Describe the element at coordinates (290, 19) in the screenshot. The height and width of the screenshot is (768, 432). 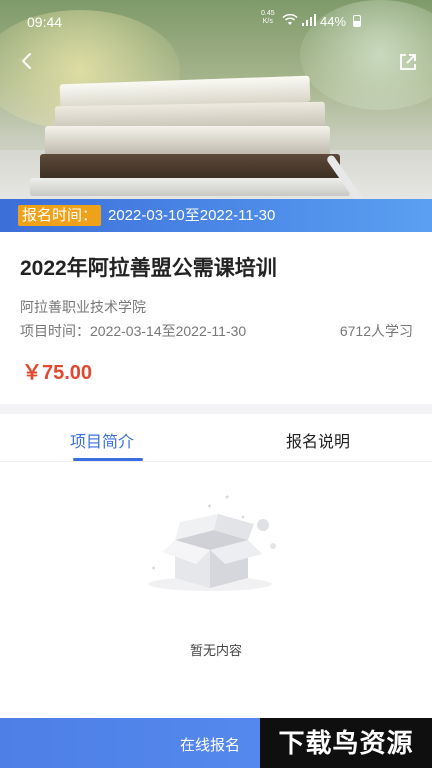
I see `wifi-icon` at that location.